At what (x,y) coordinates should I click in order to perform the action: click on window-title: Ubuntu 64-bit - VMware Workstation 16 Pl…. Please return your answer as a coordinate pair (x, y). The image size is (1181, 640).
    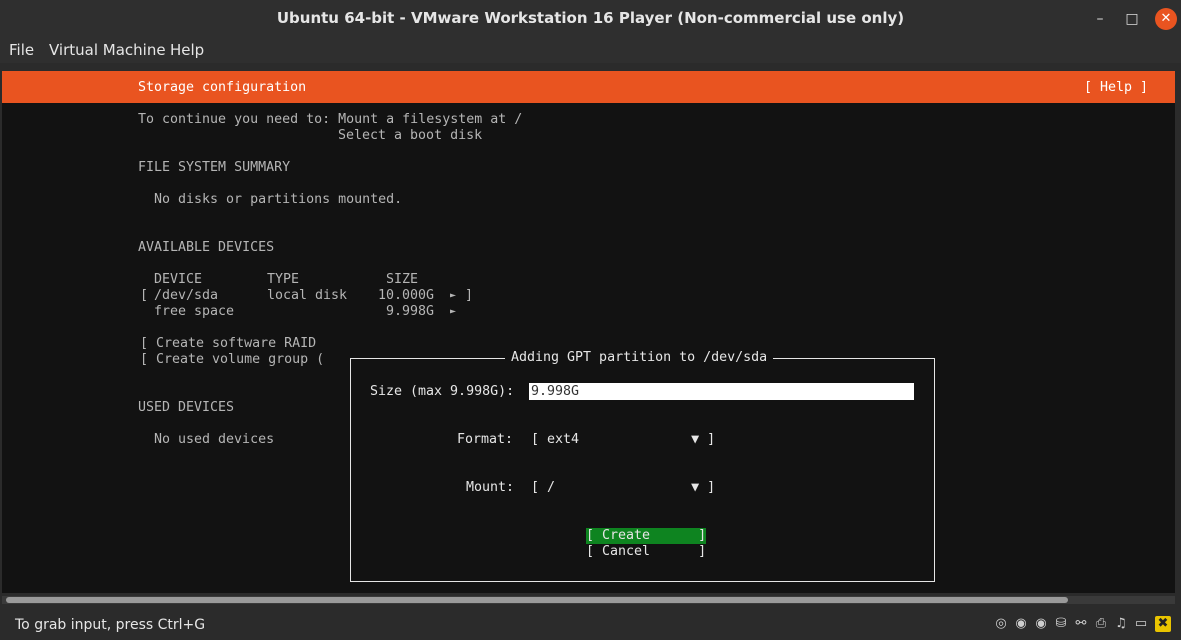
    Looking at the image, I should click on (590, 18).